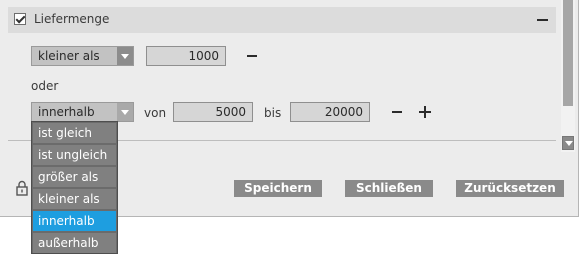 This screenshot has height=256, width=586. I want to click on to-label: bis, so click(273, 113).